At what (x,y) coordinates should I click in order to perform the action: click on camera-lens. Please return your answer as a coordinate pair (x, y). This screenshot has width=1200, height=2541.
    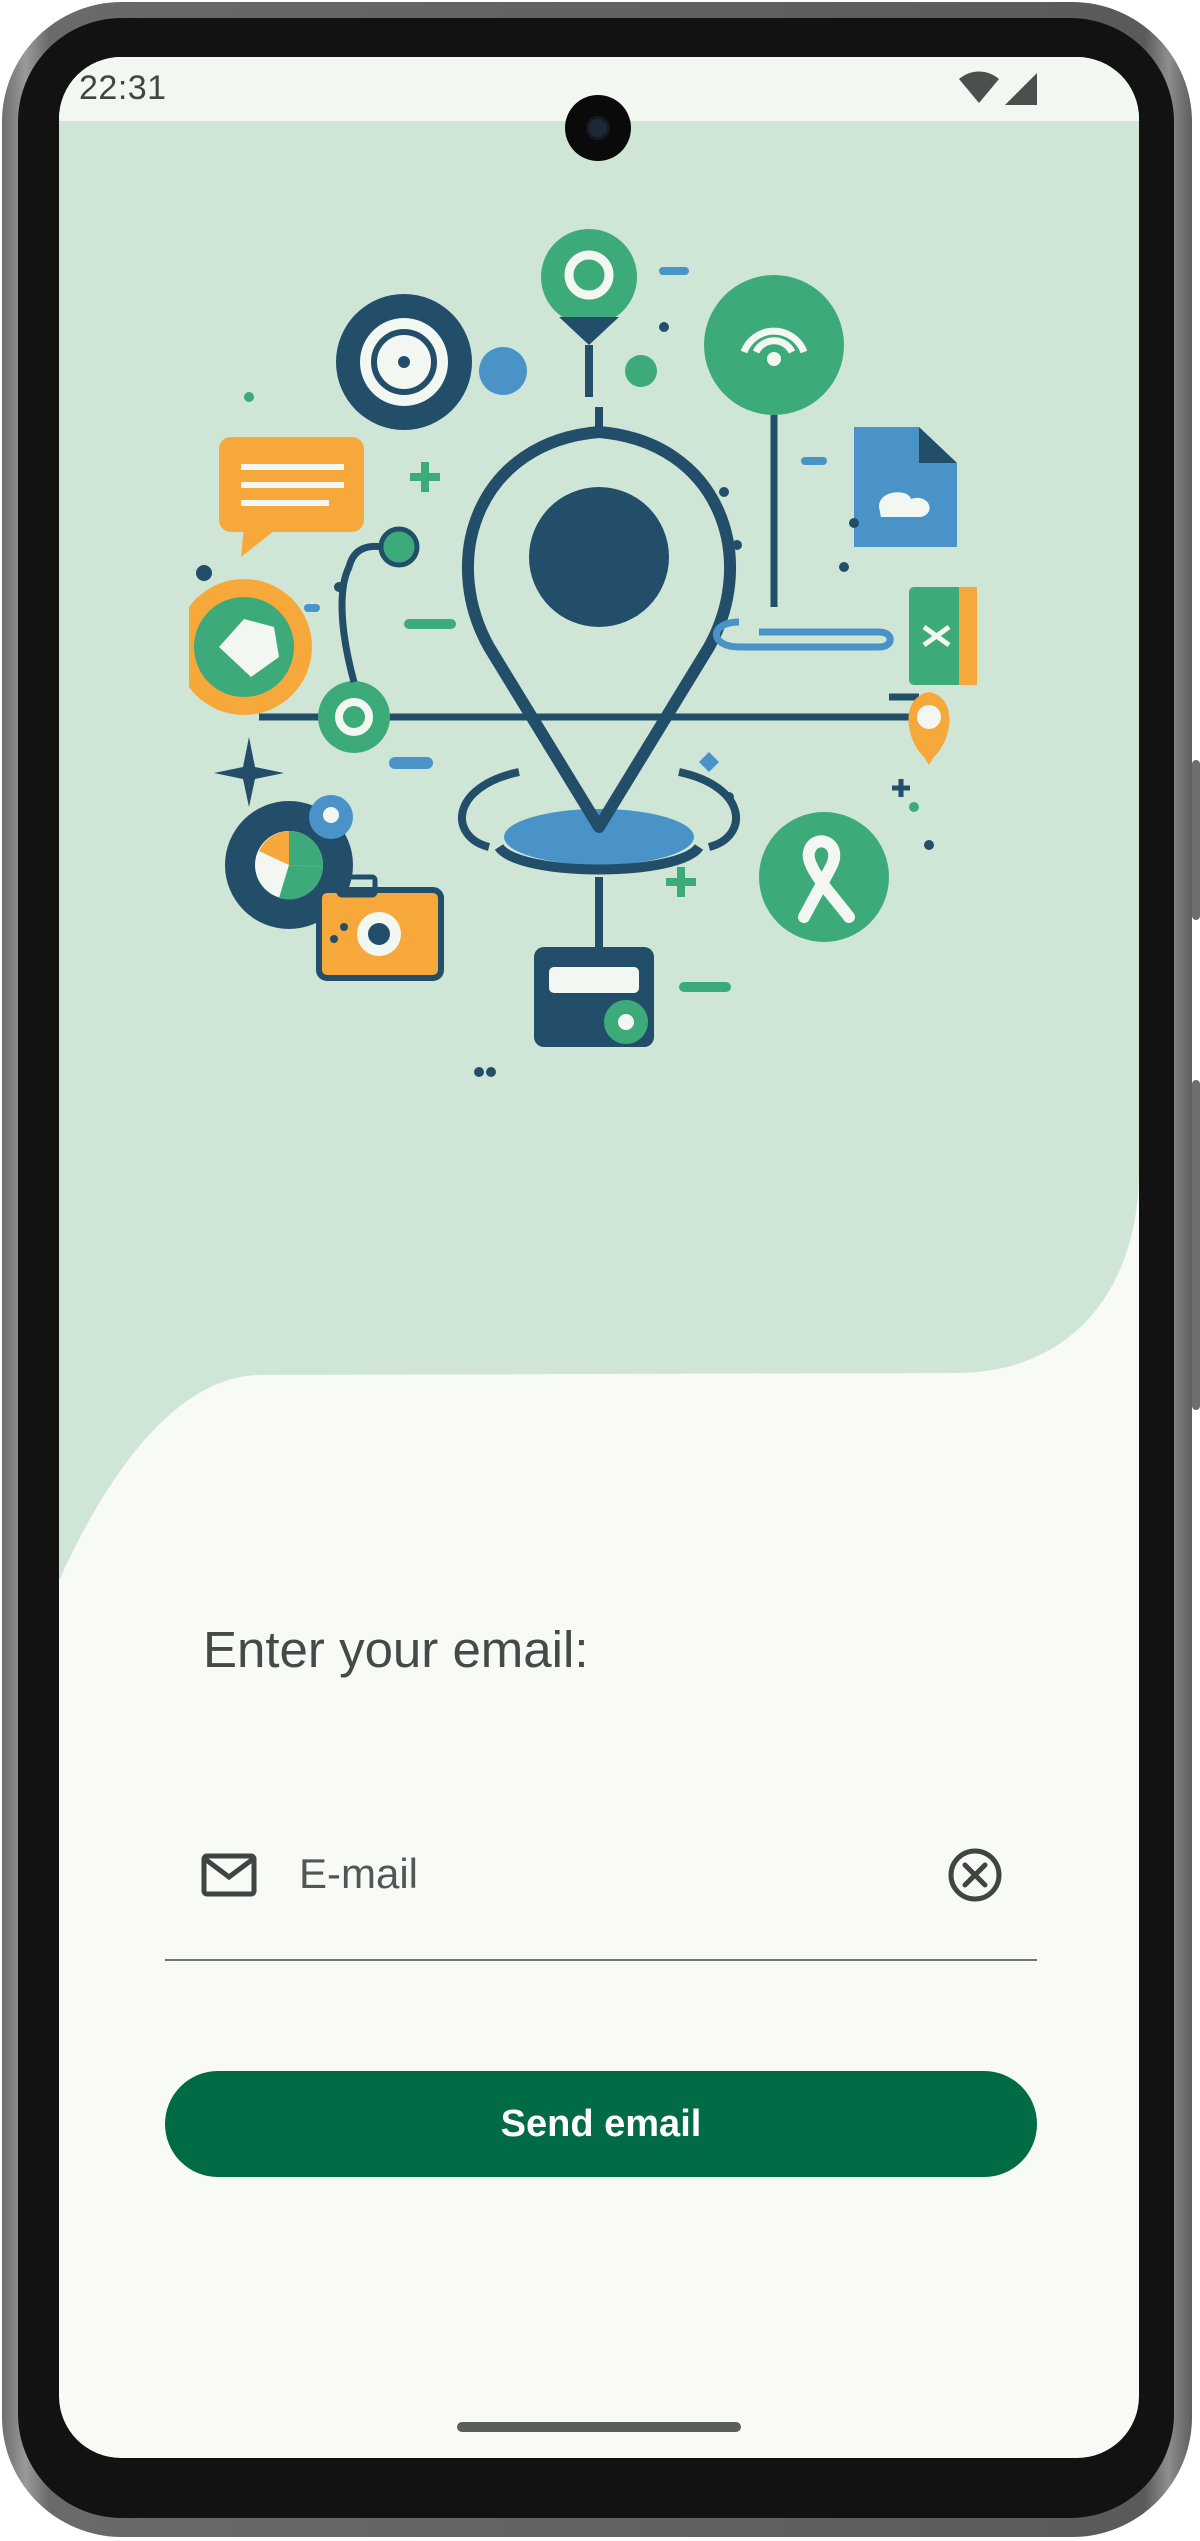
    Looking at the image, I should click on (598, 128).